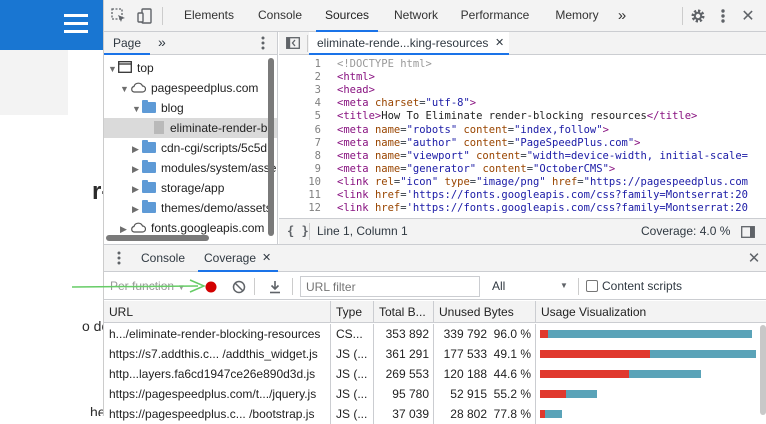 This screenshot has height=424, width=766. Describe the element at coordinates (404, 334) in the screenshot. I see `cell-total-bytes: 353 892` at that location.